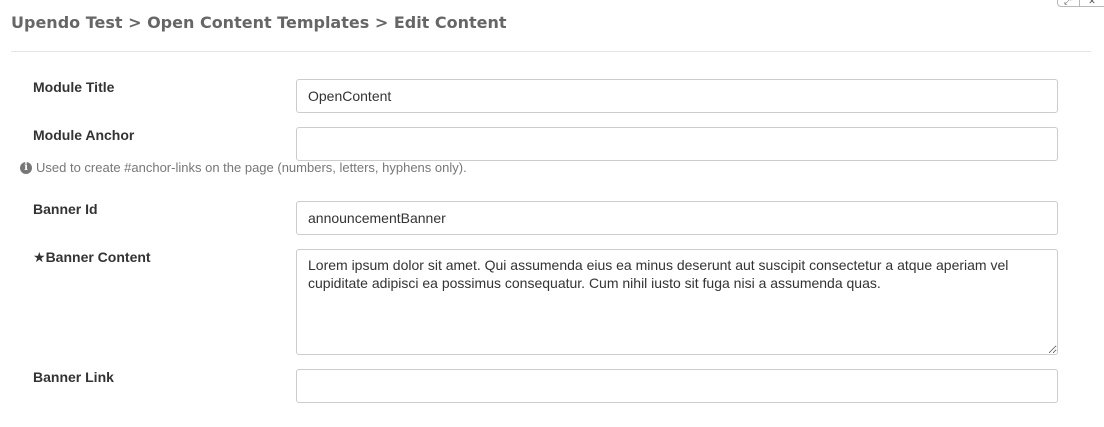  Describe the element at coordinates (73, 377) in the screenshot. I see `banner-link-label: Banner Link` at that location.